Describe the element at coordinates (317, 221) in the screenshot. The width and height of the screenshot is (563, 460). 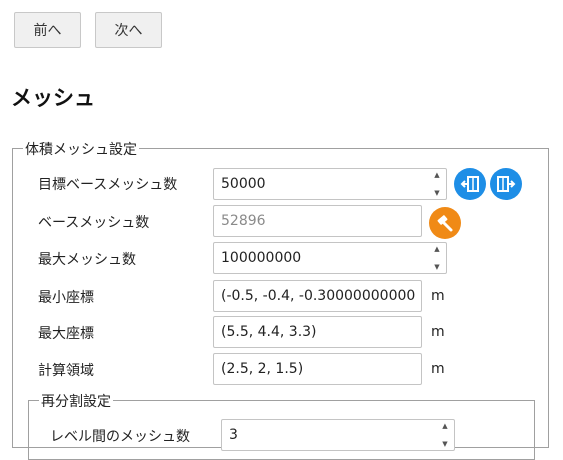
I see `base-mesh-input: 52896` at that location.